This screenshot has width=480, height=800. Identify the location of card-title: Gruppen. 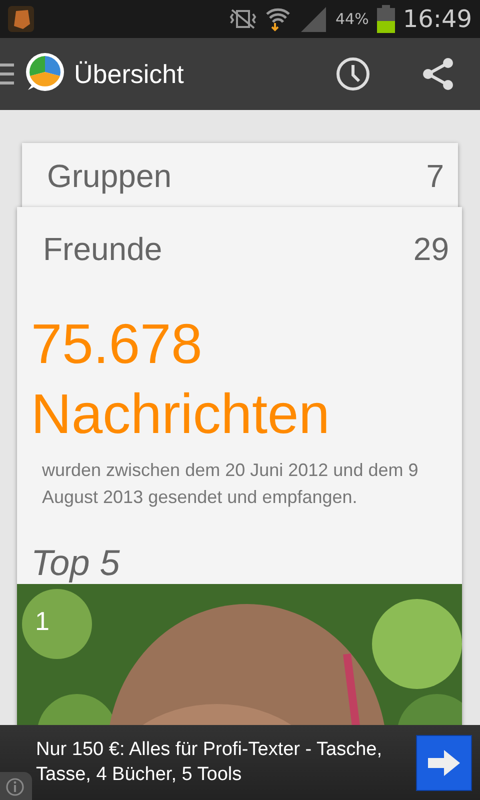
(109, 176).